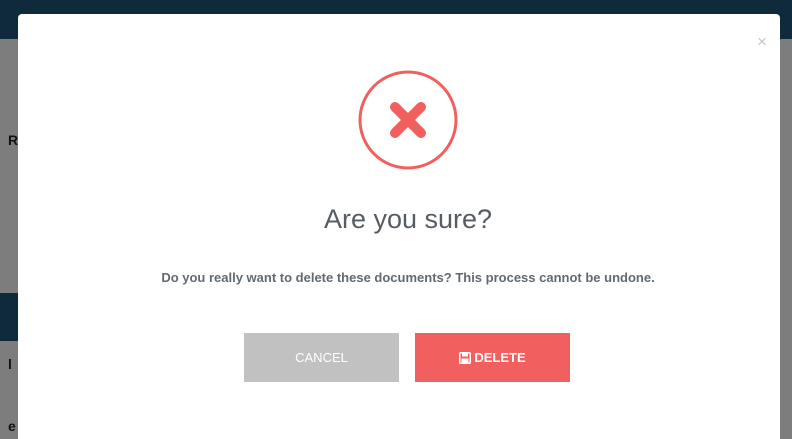 The height and width of the screenshot is (439, 792). I want to click on delete-button-label: DELETE, so click(500, 357).